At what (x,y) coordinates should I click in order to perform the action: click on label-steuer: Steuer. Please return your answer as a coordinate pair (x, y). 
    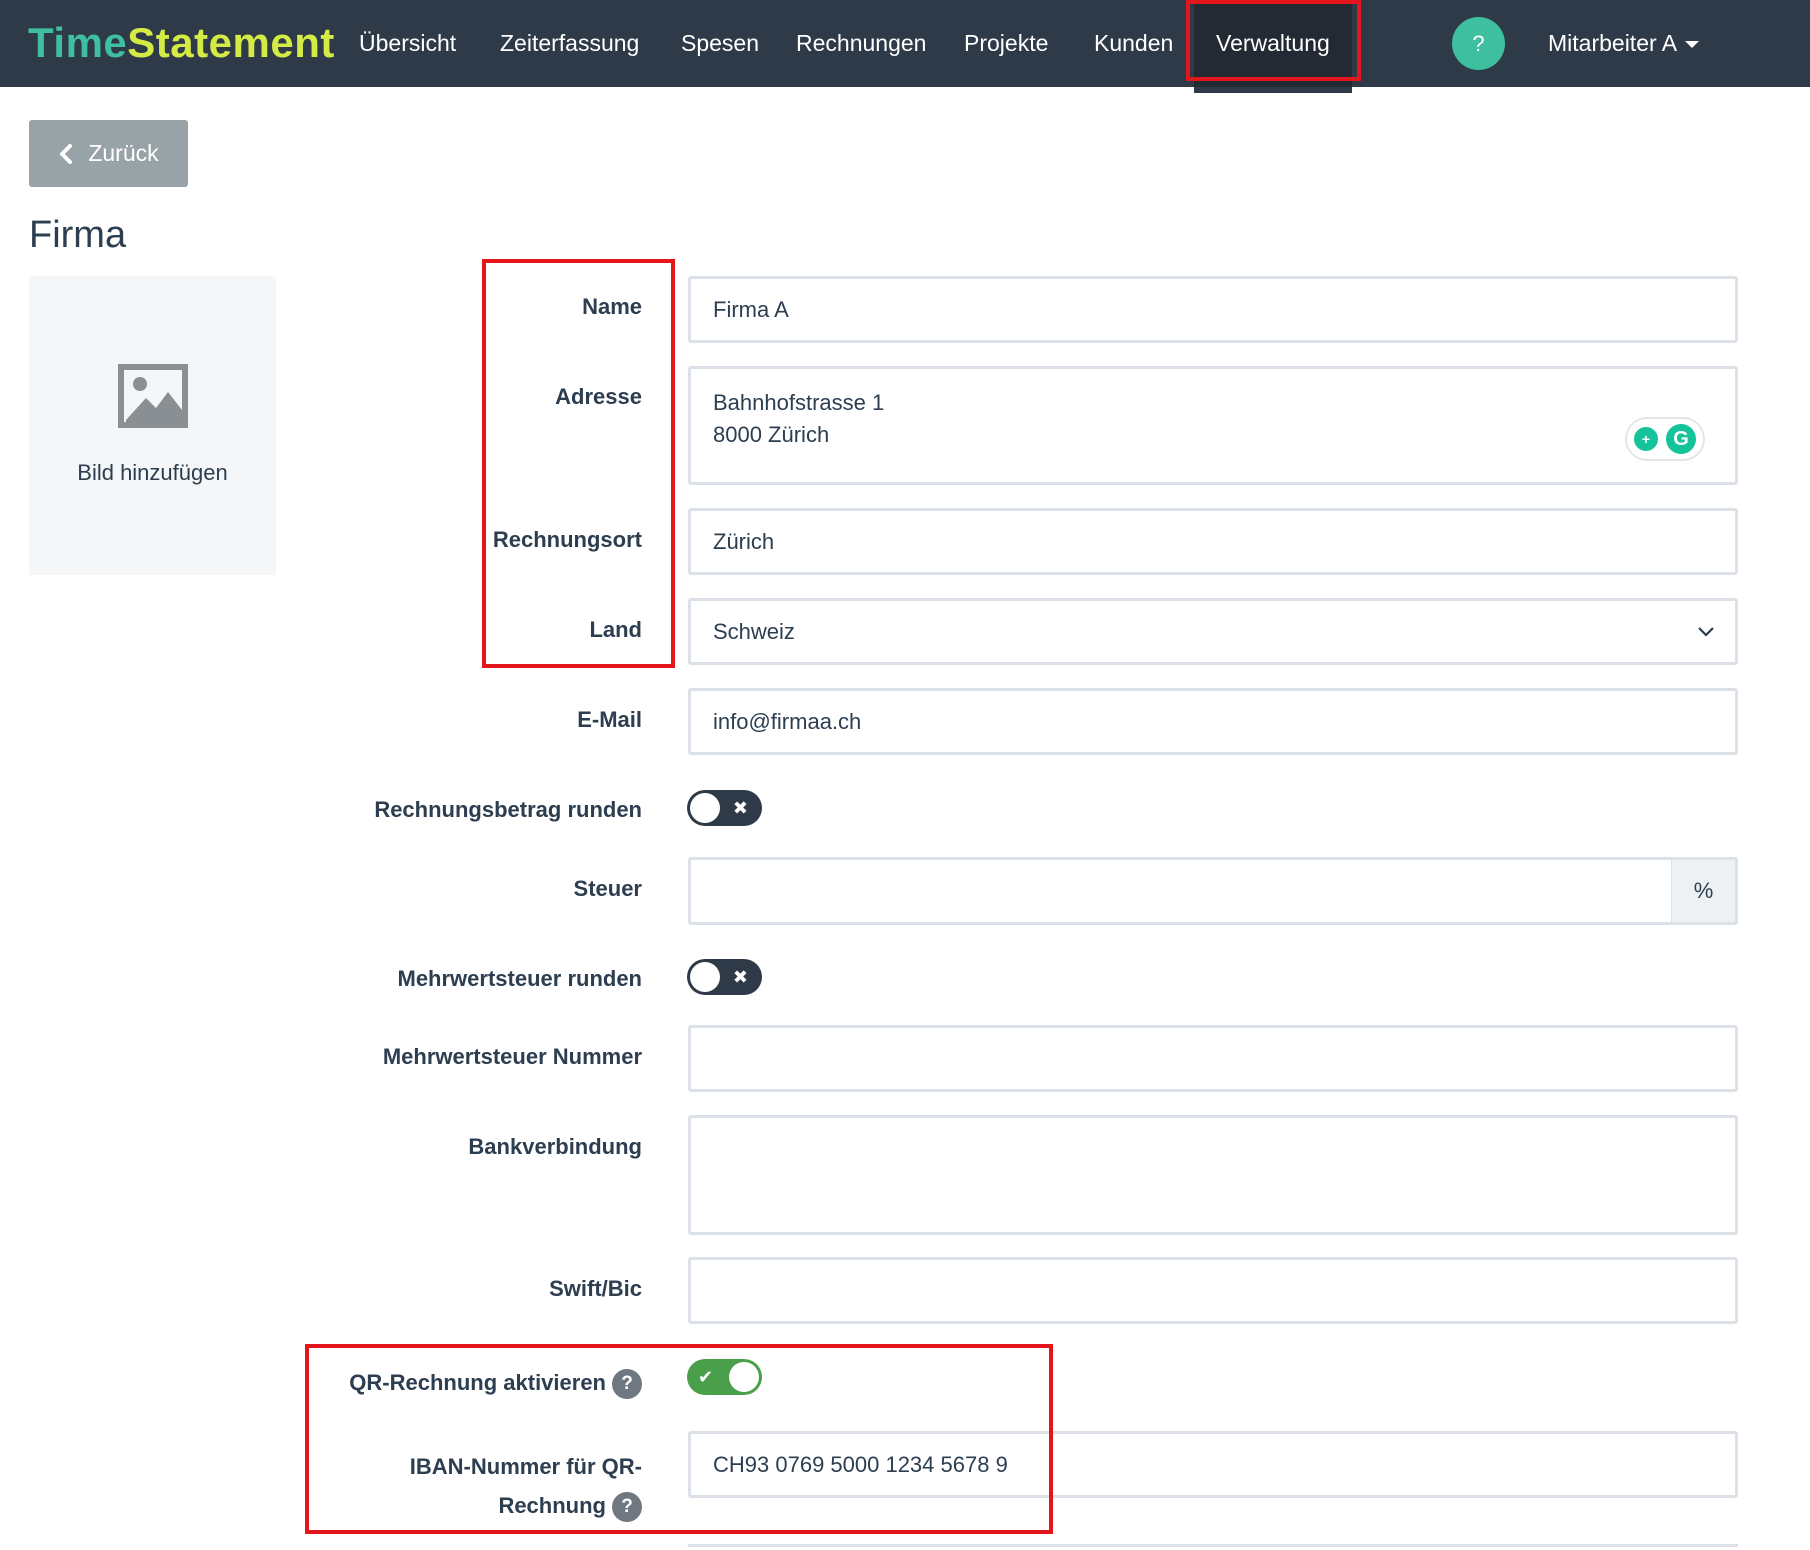
    Looking at the image, I should click on (607, 888).